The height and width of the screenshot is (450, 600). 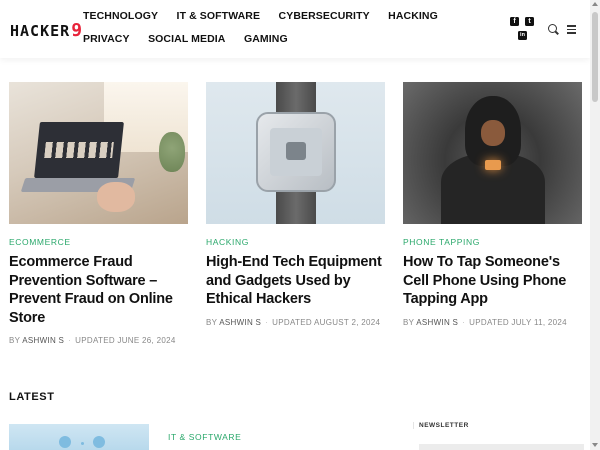 What do you see at coordinates (186, 39) in the screenshot?
I see `nav-item-social-media: SOCIAL MEDIA` at bounding box center [186, 39].